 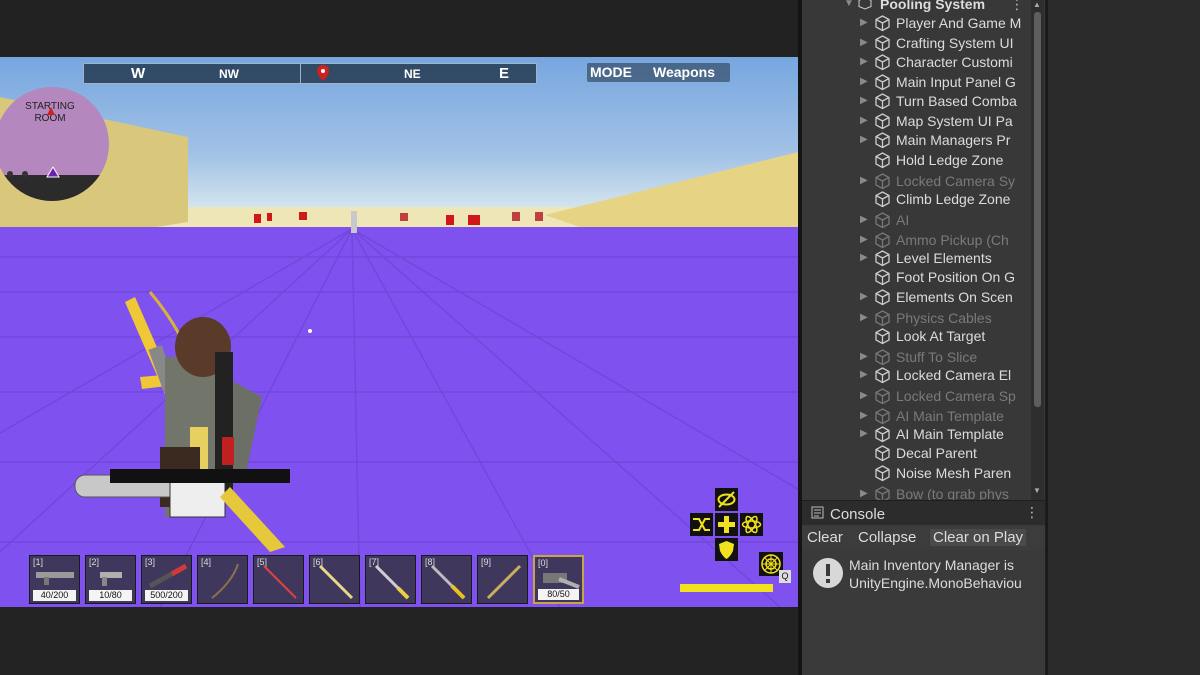 What do you see at coordinates (865, 6) in the screenshot?
I see `unity-logo-icon` at bounding box center [865, 6].